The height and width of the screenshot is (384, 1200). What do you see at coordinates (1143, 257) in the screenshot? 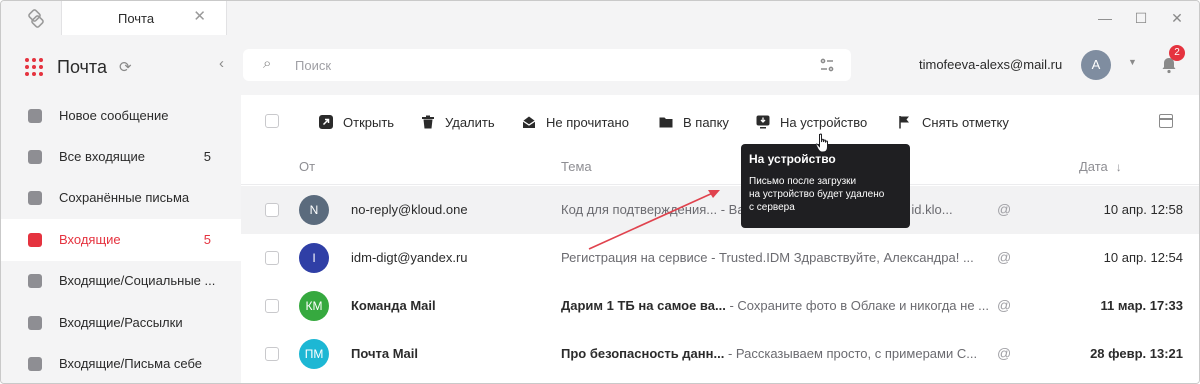
I see `message-date: 10 апр. 12:54` at bounding box center [1143, 257].